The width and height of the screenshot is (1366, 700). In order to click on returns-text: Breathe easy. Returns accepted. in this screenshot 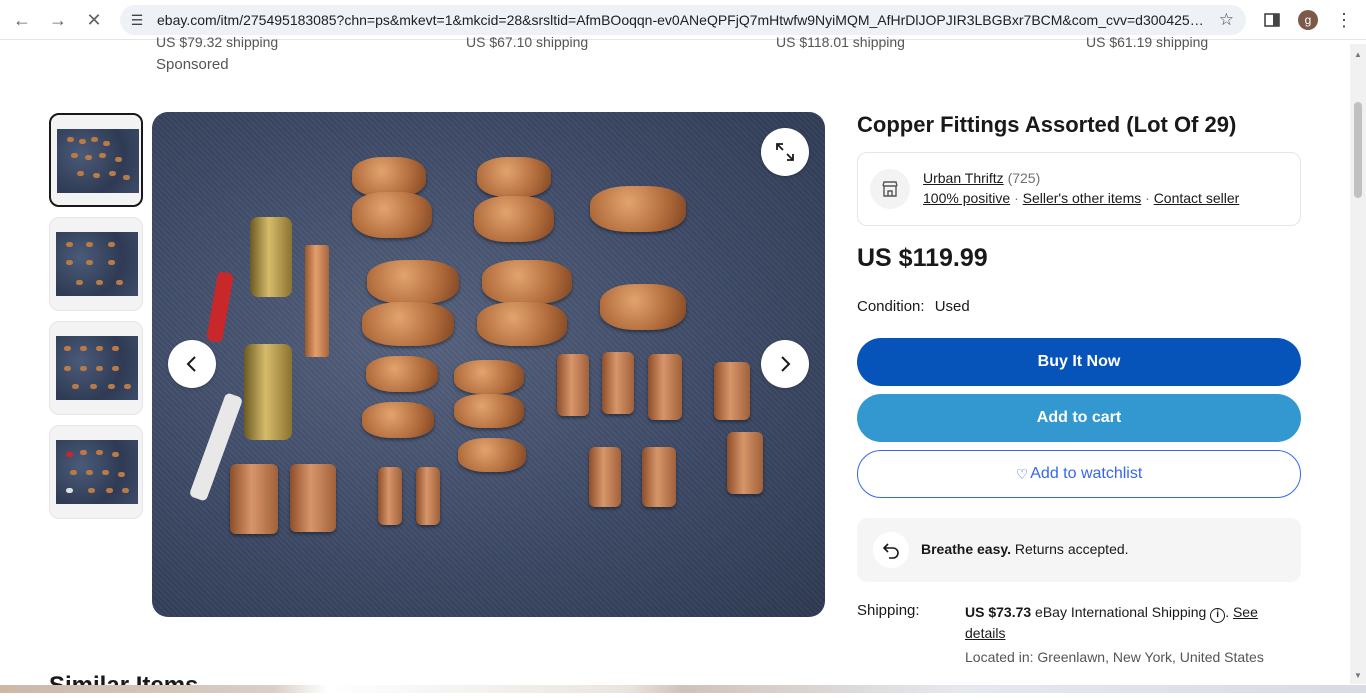, I will do `click(1025, 549)`.